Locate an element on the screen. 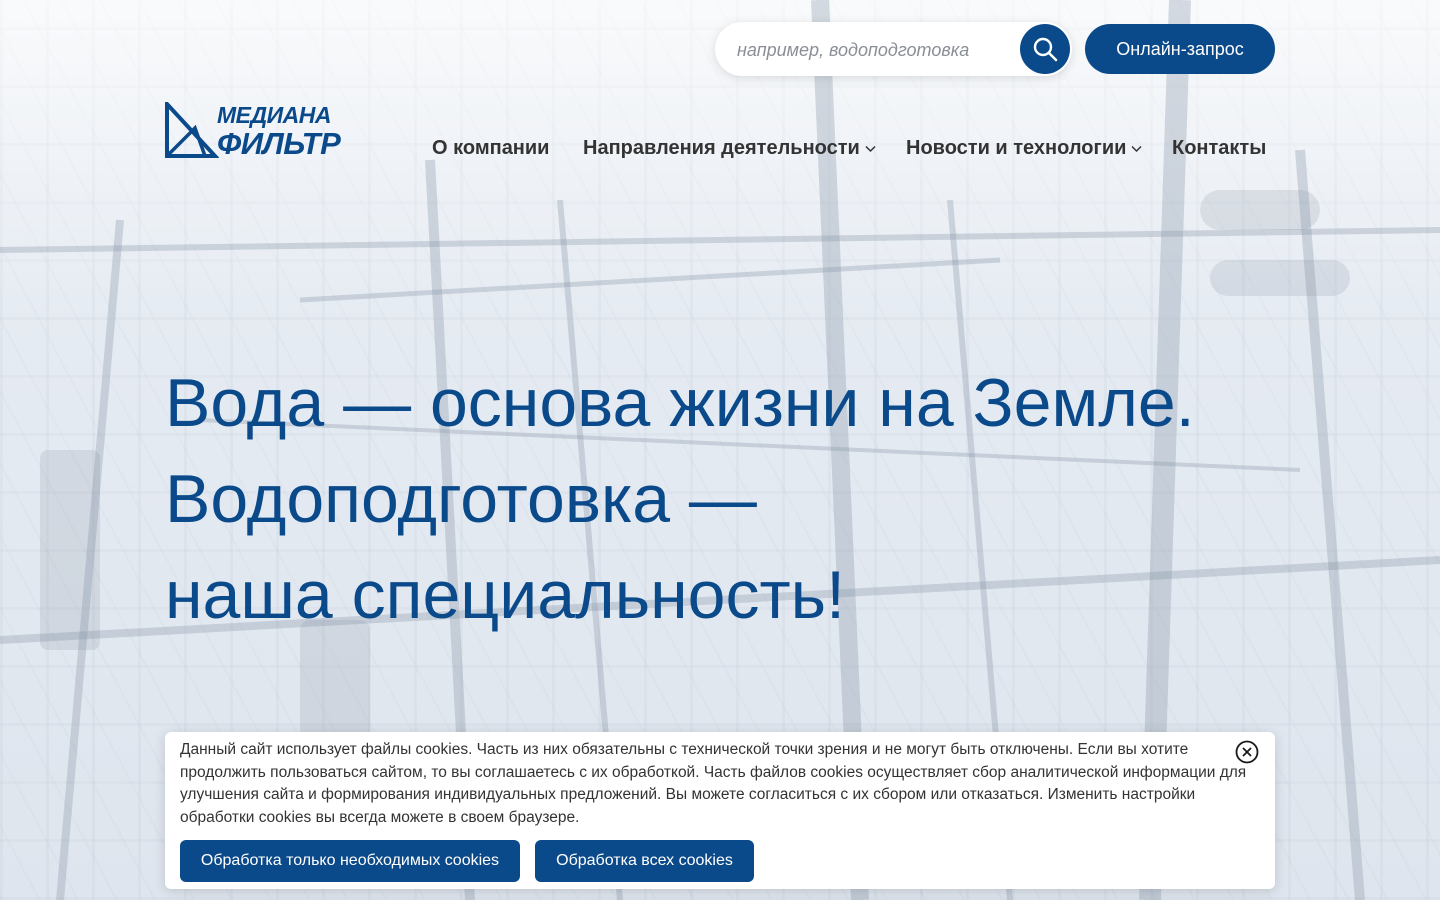 The height and width of the screenshot is (900, 1440). nav-item-activities: Направления деятельности is located at coordinates (729, 148).